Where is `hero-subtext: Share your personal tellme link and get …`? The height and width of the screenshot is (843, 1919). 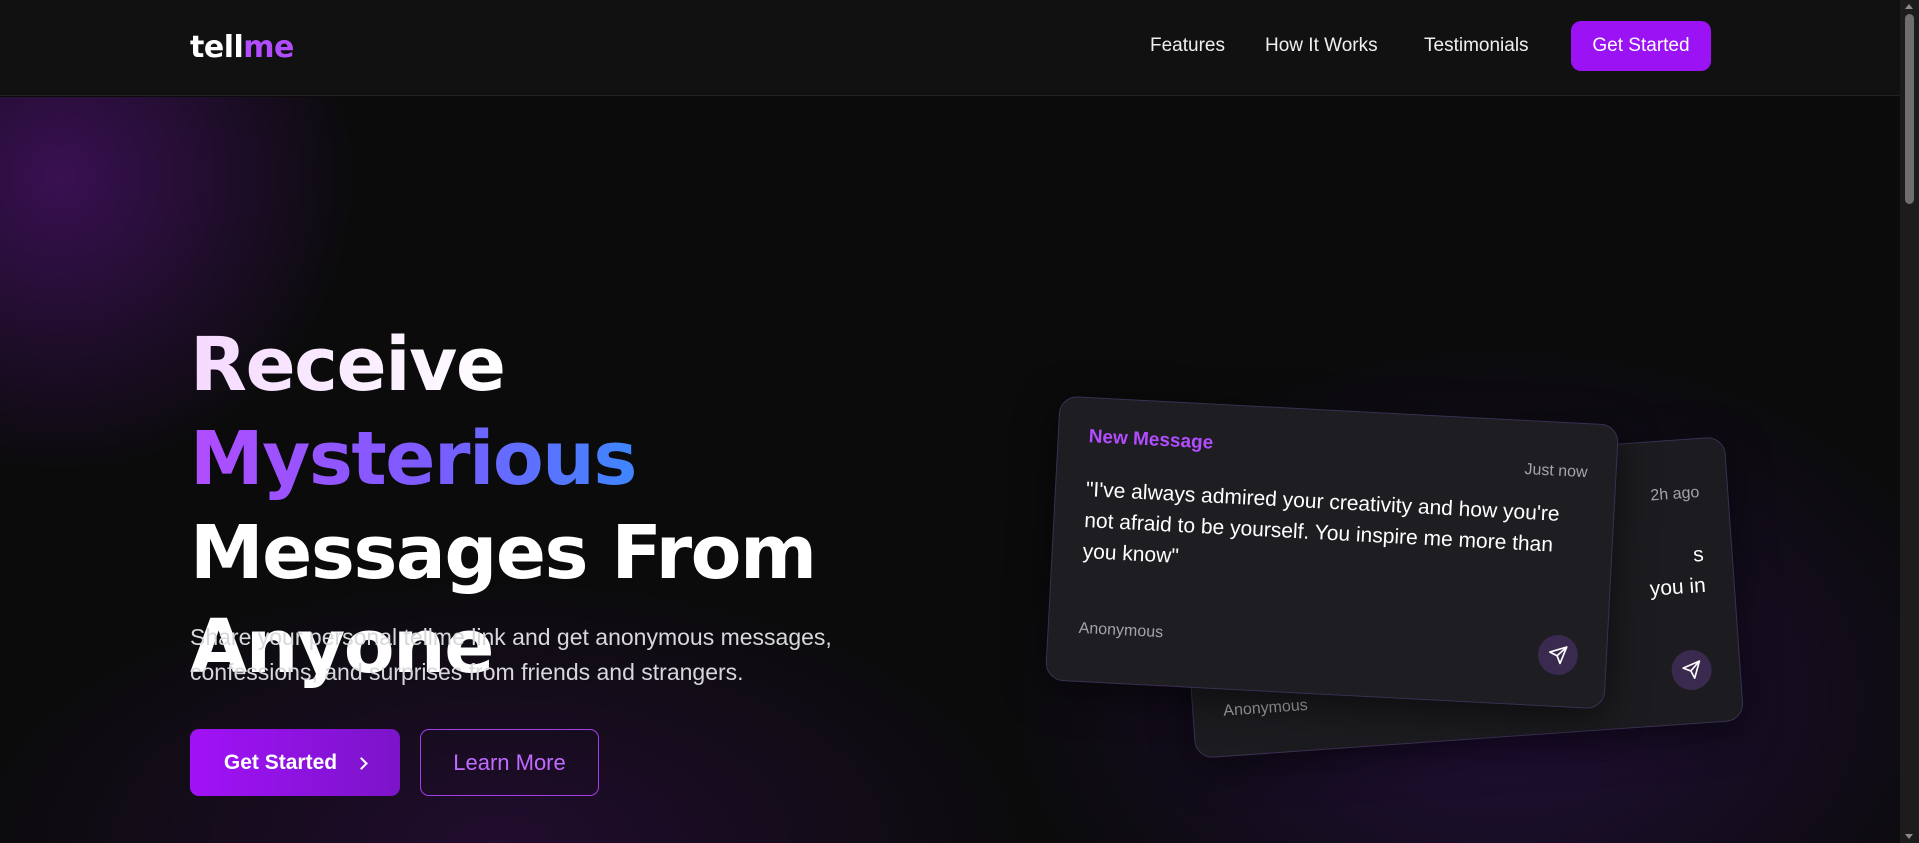 hero-subtext: Share your personal tellme link and get … is located at coordinates (511, 654).